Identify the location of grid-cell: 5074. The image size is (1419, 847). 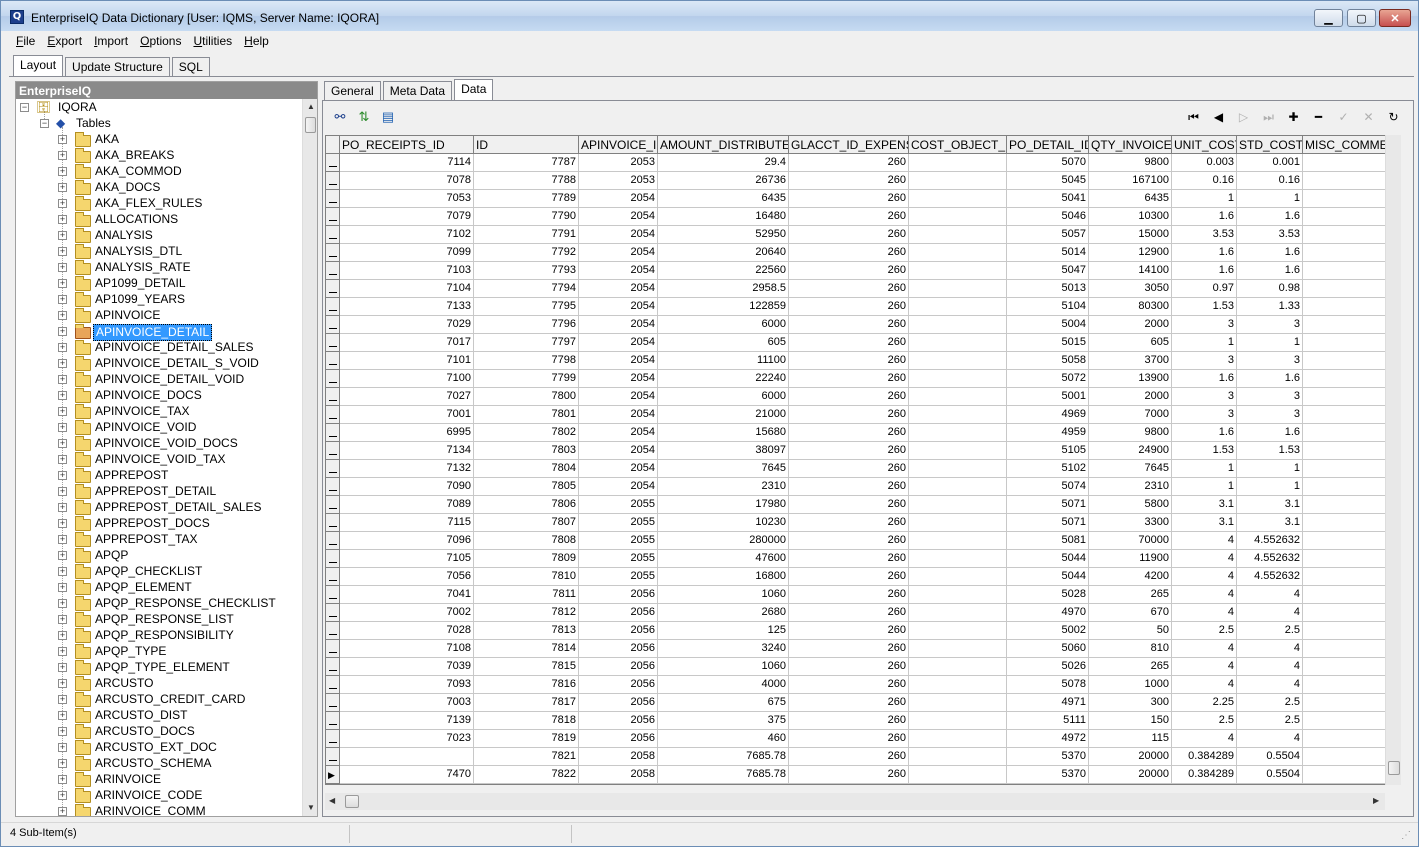
(1048, 487).